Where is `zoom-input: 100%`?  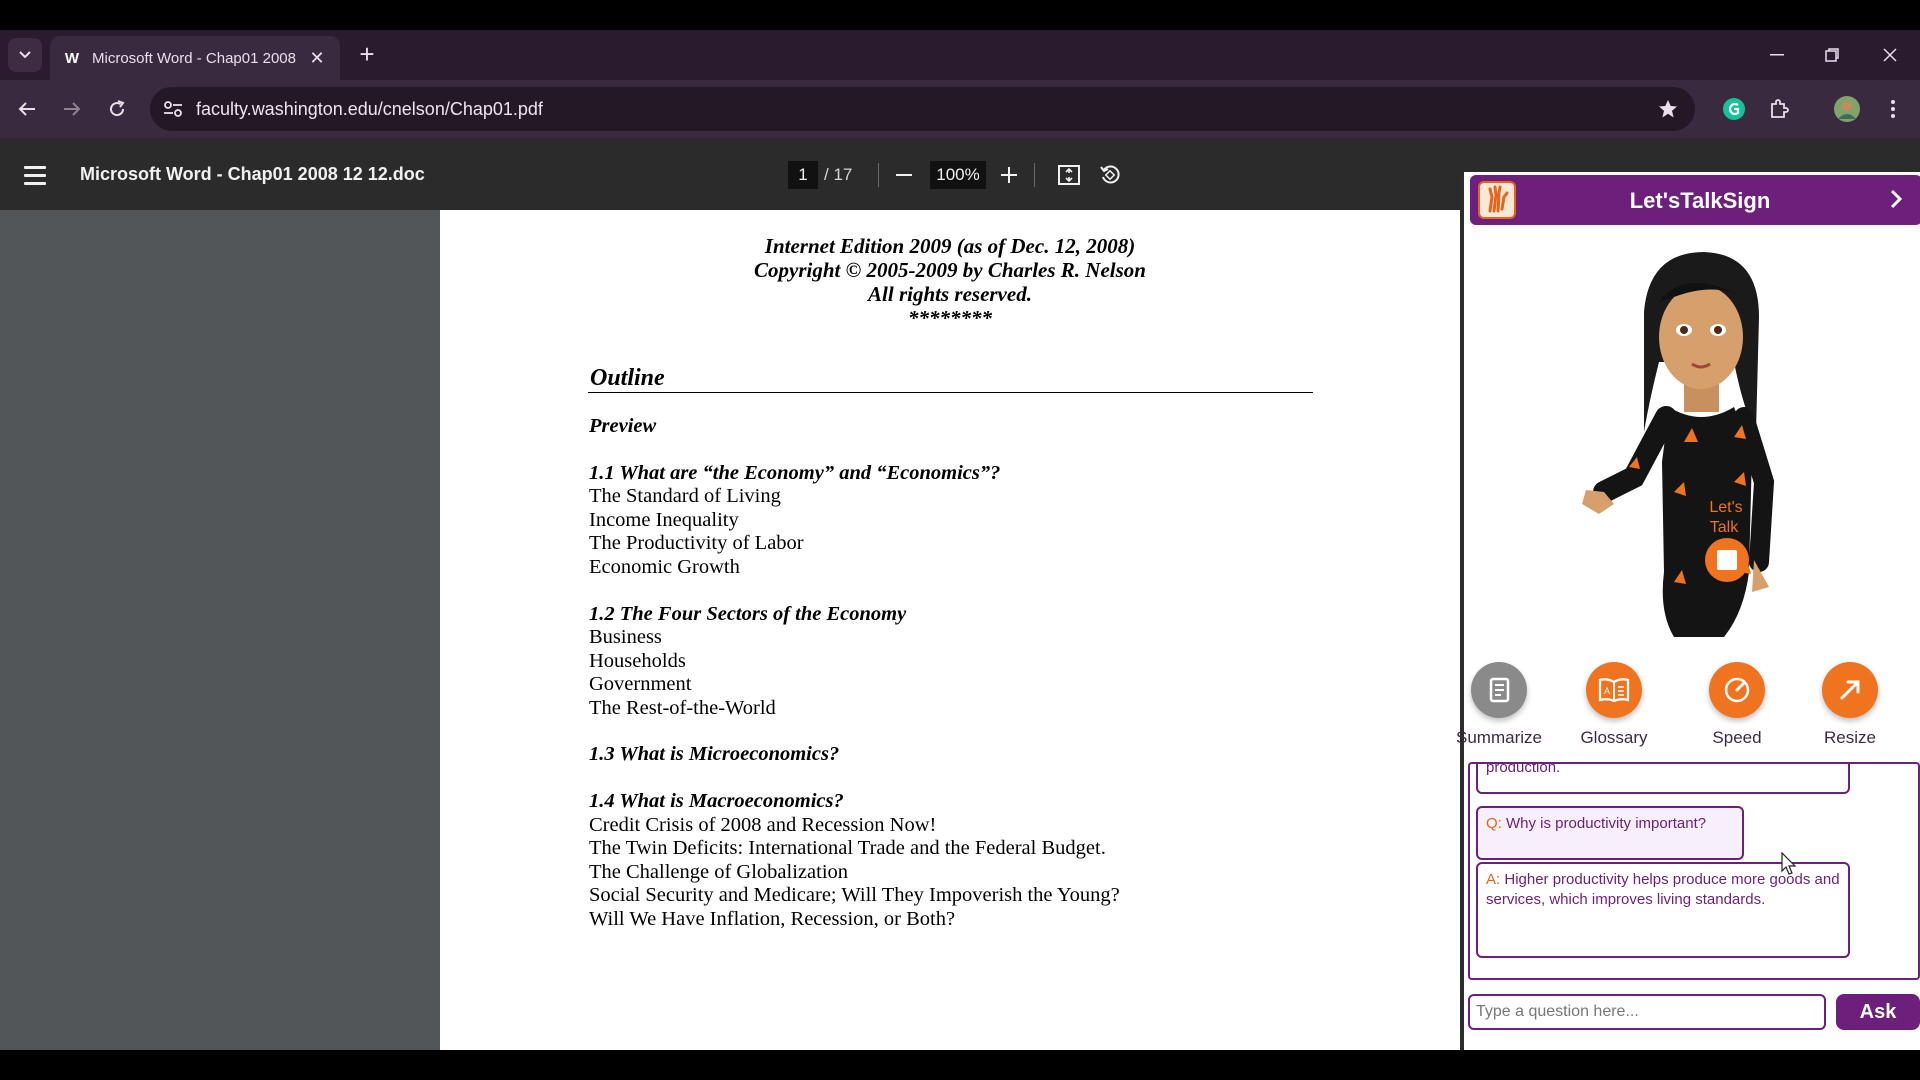
zoom-input: 100% is located at coordinates (958, 175).